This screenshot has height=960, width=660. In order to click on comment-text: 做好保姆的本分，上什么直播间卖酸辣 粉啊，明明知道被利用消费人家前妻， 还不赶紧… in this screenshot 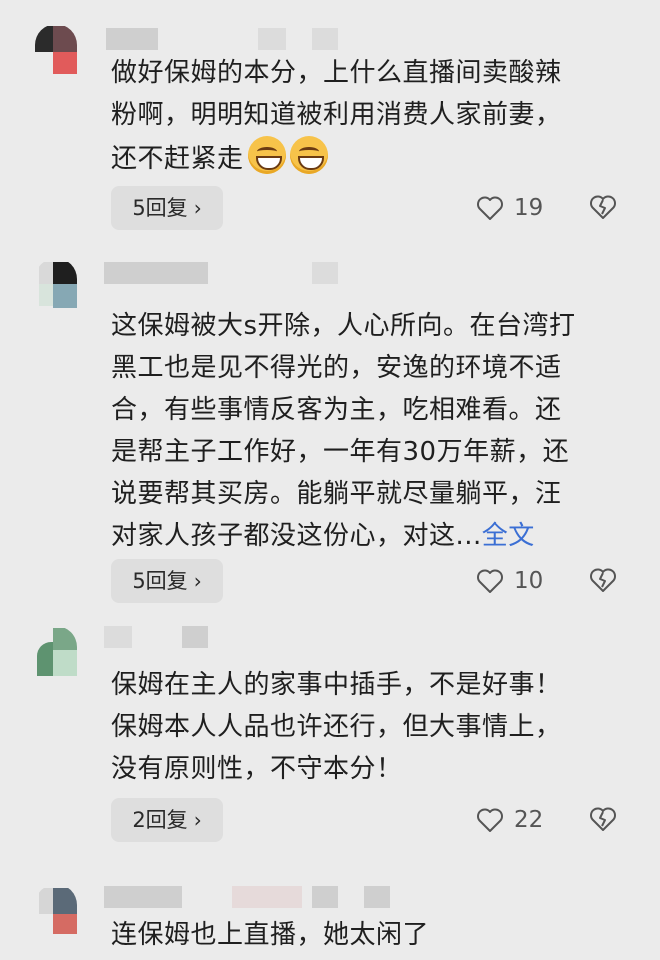, I will do `click(363, 116)`.